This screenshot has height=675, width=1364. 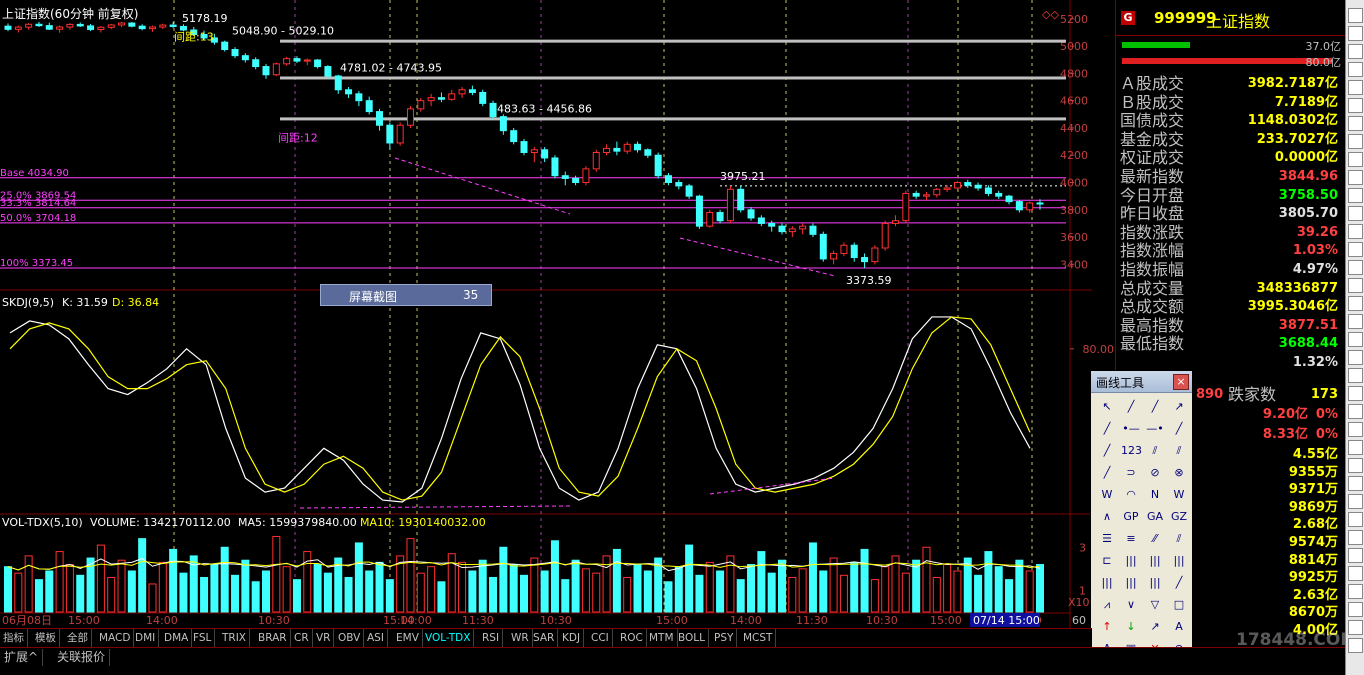 What do you see at coordinates (350, 638) in the screenshot?
I see `indicator-tab: OBV` at bounding box center [350, 638].